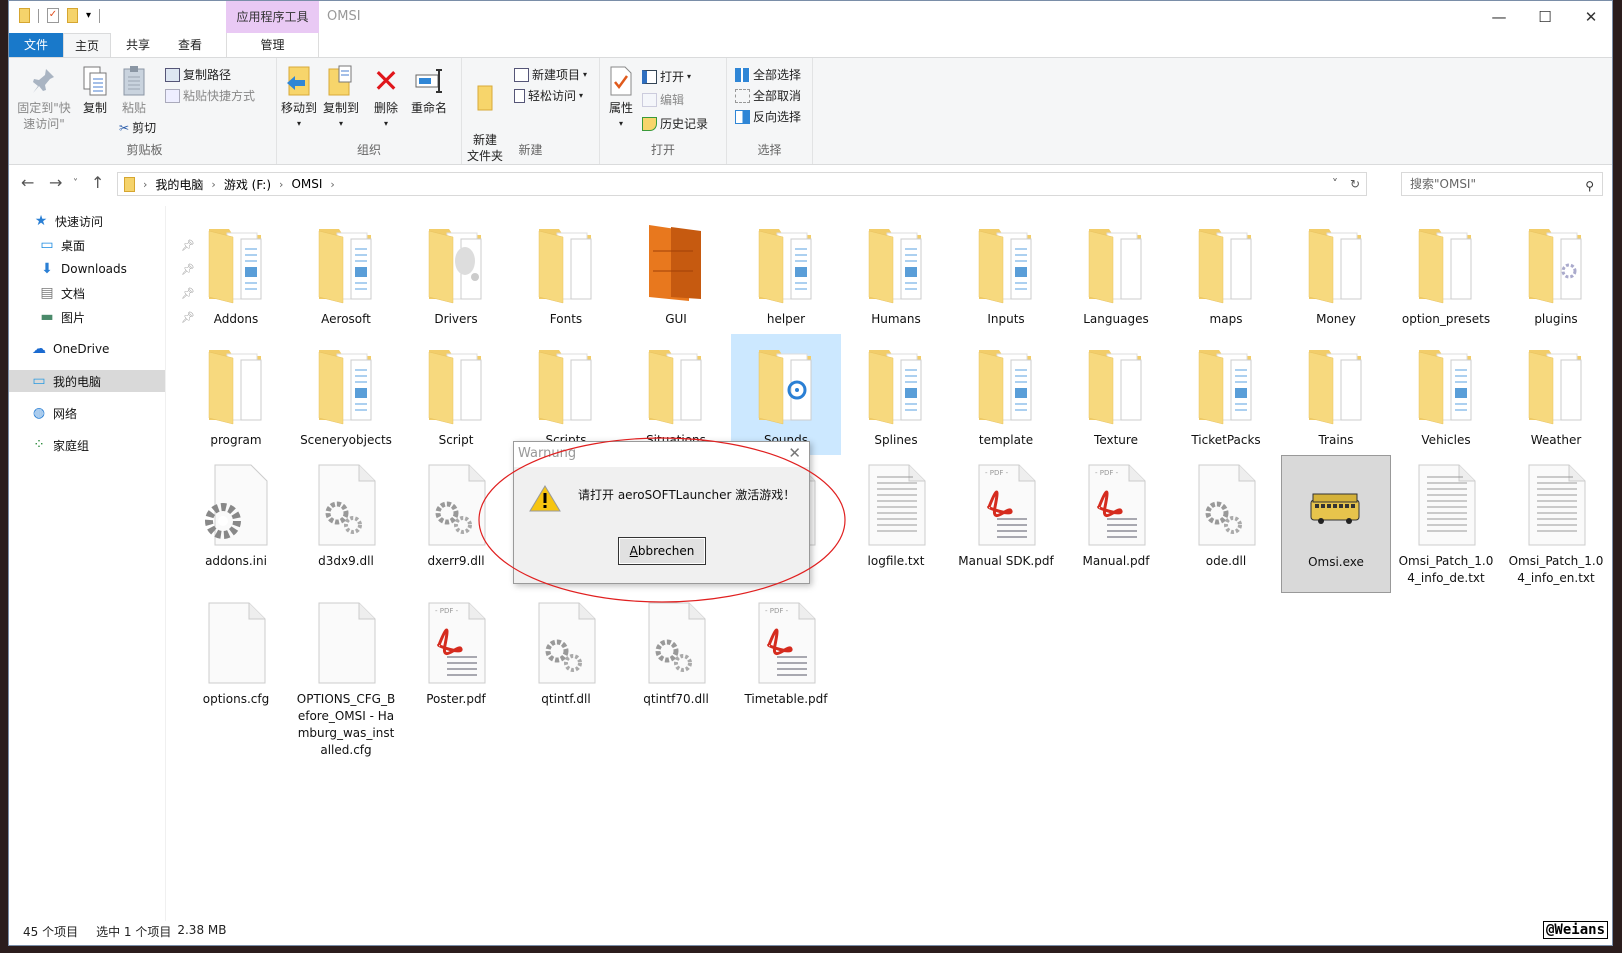 This screenshot has width=1622, height=953. I want to click on folder-item: Splines, so click(896, 394).